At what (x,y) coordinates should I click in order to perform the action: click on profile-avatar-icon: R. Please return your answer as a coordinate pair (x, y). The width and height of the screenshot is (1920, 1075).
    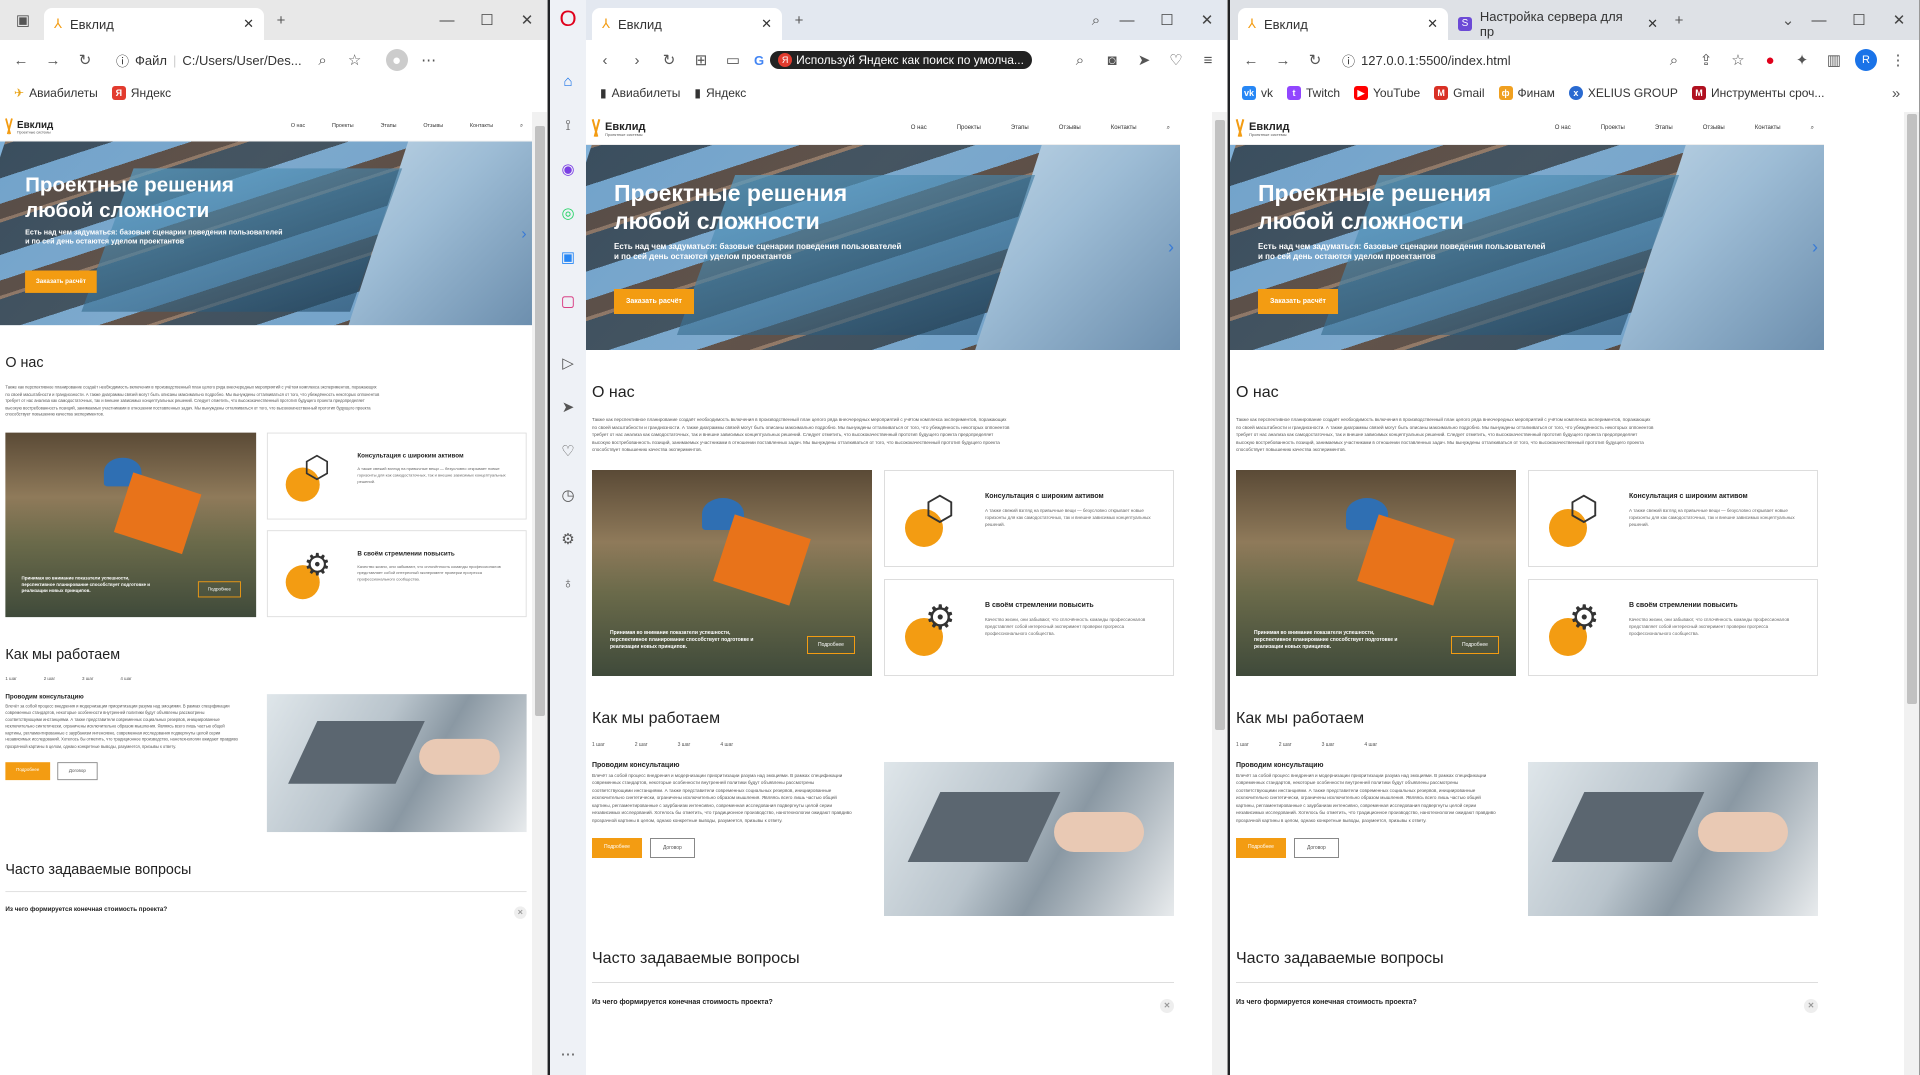
    Looking at the image, I should click on (1866, 60).